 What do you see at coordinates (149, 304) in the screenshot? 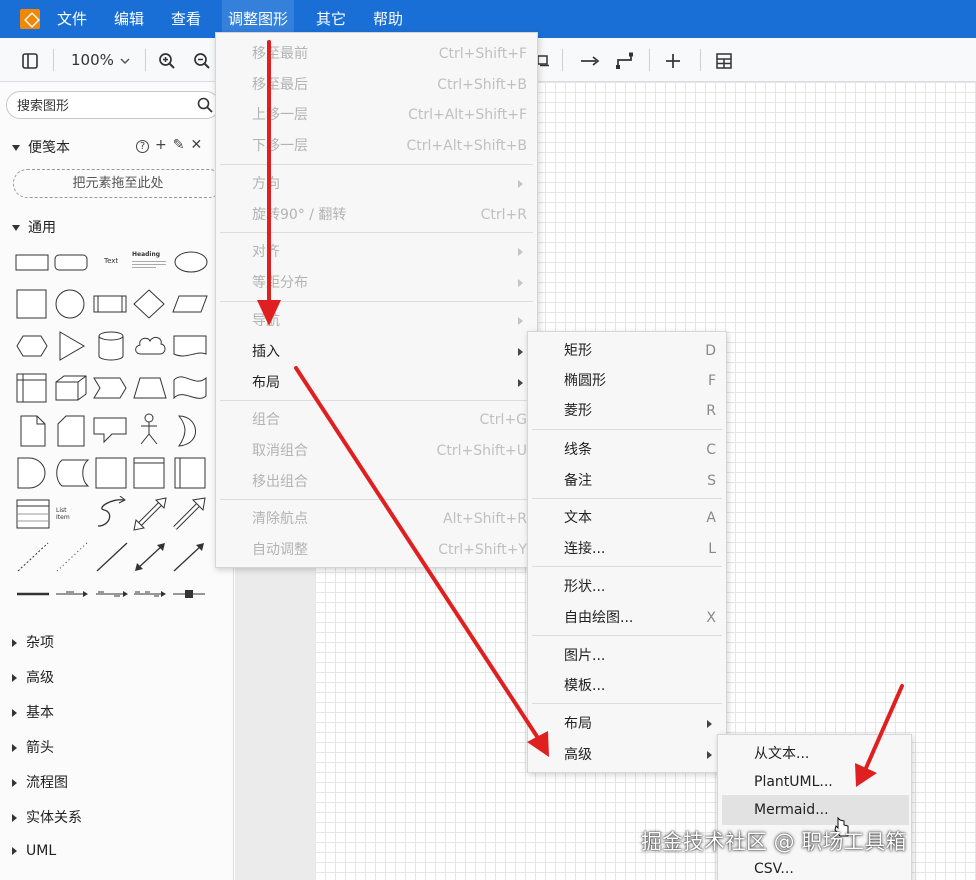
I see `shape-diamond` at bounding box center [149, 304].